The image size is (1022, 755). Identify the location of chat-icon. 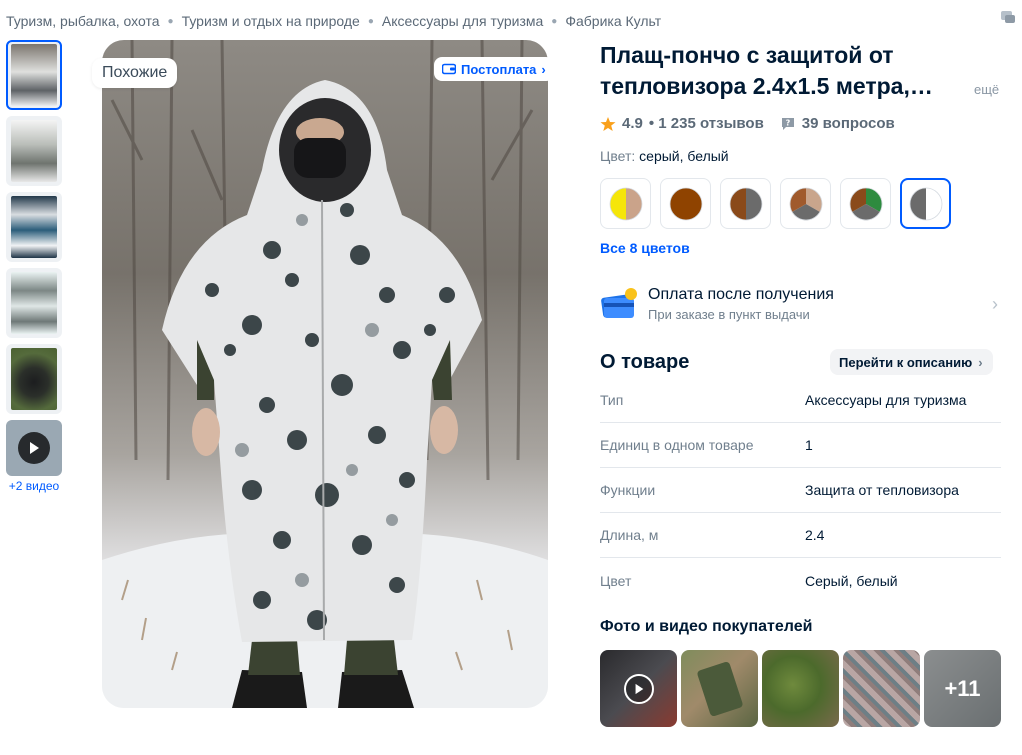
(1008, 18).